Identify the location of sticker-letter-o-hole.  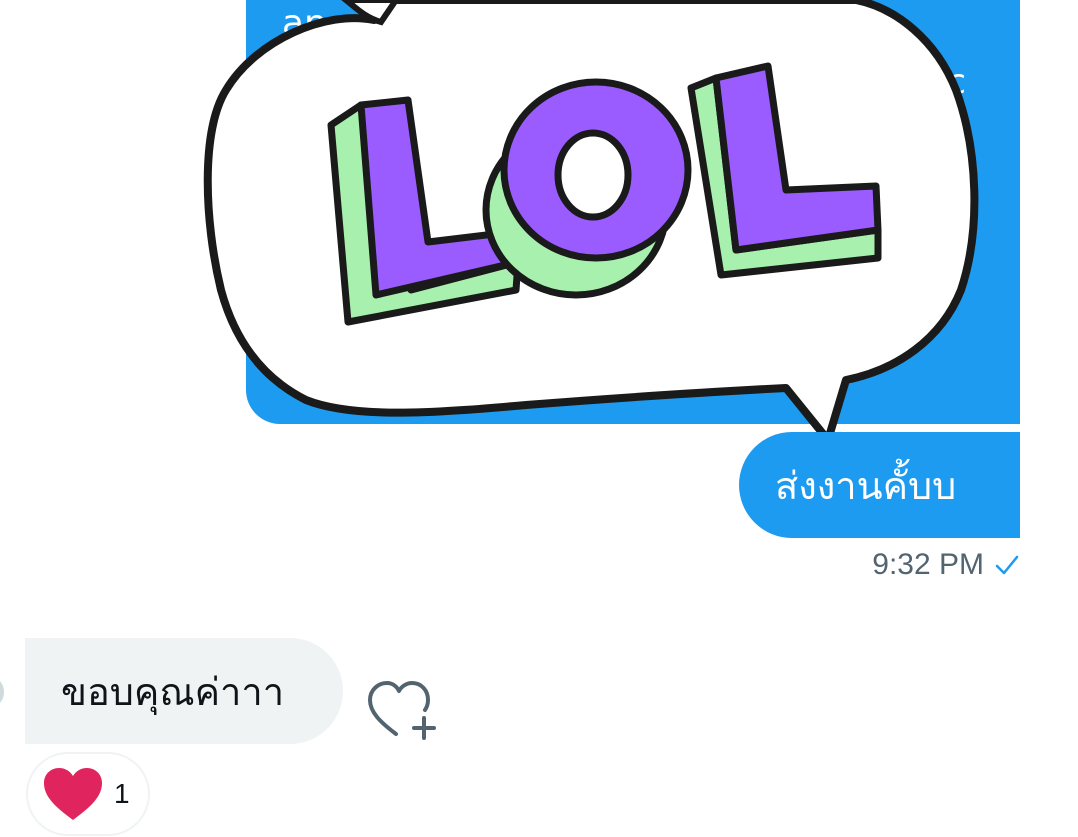
(593, 175).